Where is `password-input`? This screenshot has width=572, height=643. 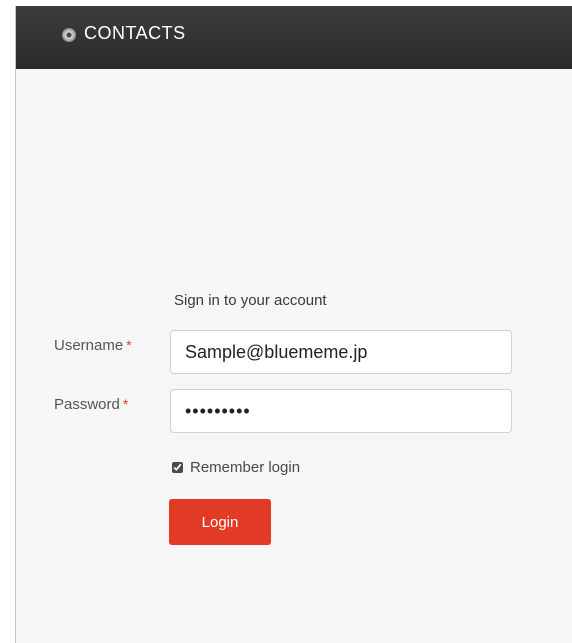 password-input is located at coordinates (341, 411).